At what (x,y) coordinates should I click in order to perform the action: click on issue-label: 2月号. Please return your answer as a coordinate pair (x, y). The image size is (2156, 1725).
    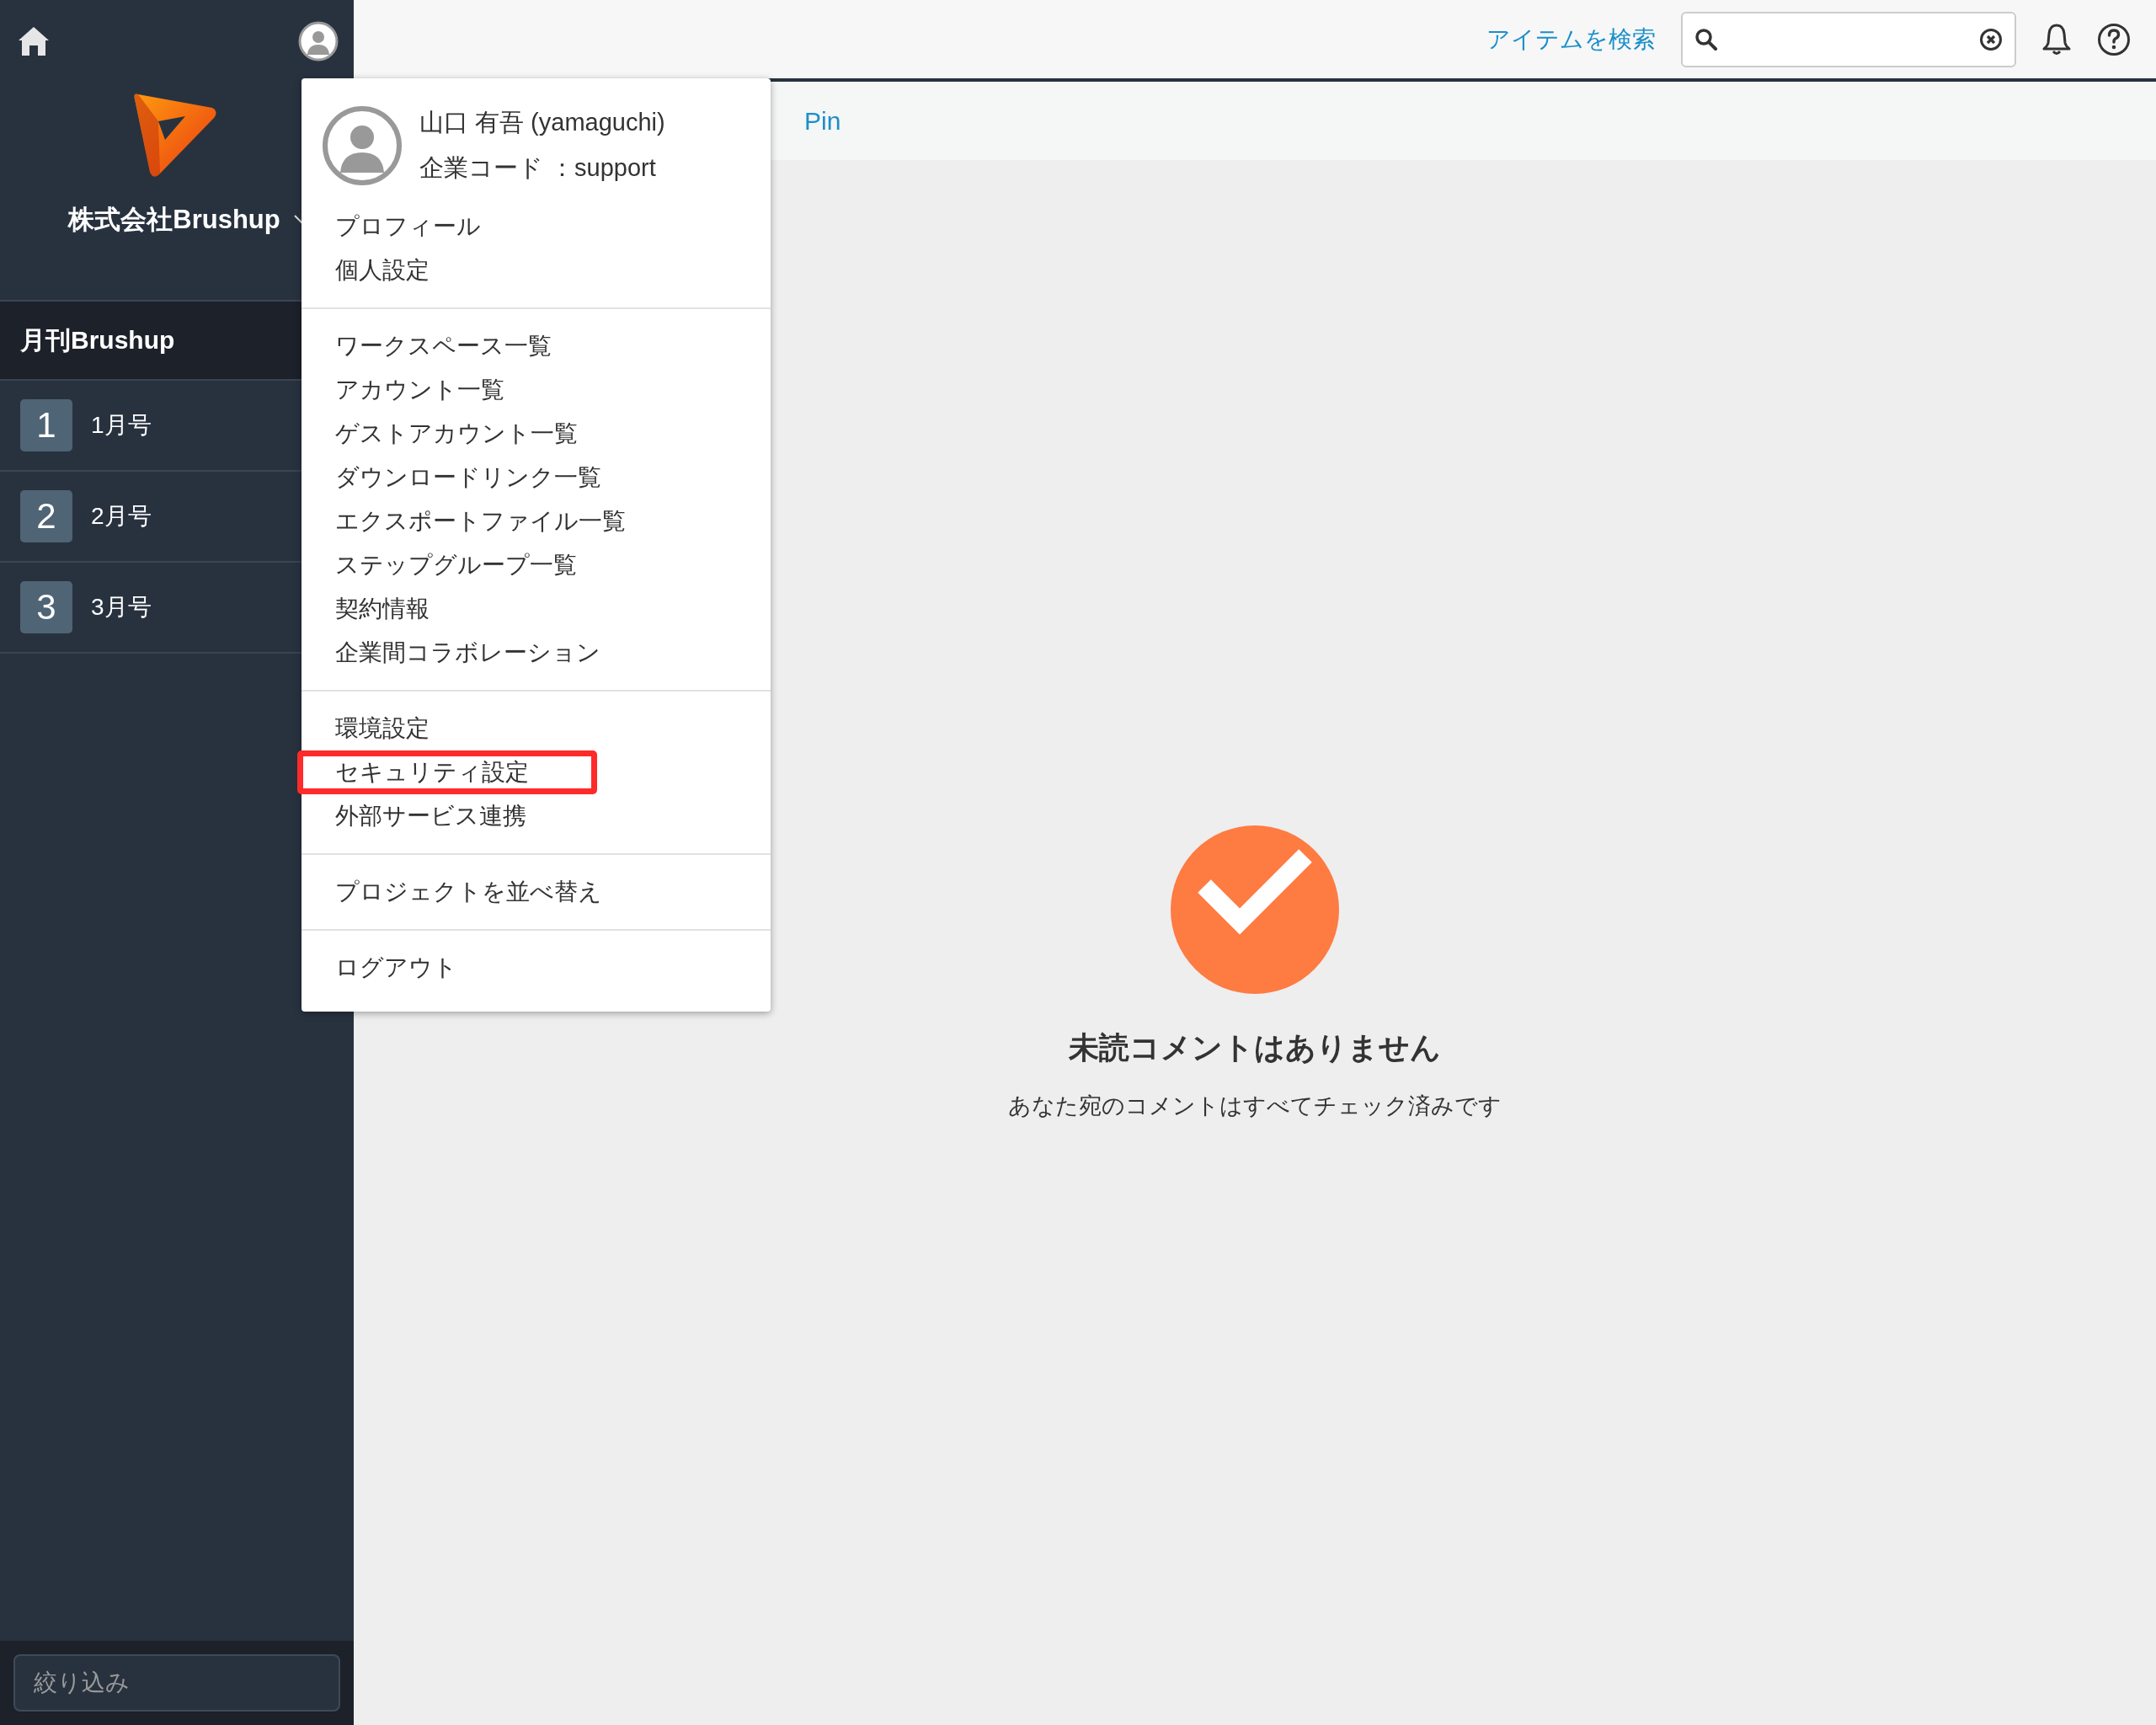
    Looking at the image, I should click on (121, 516).